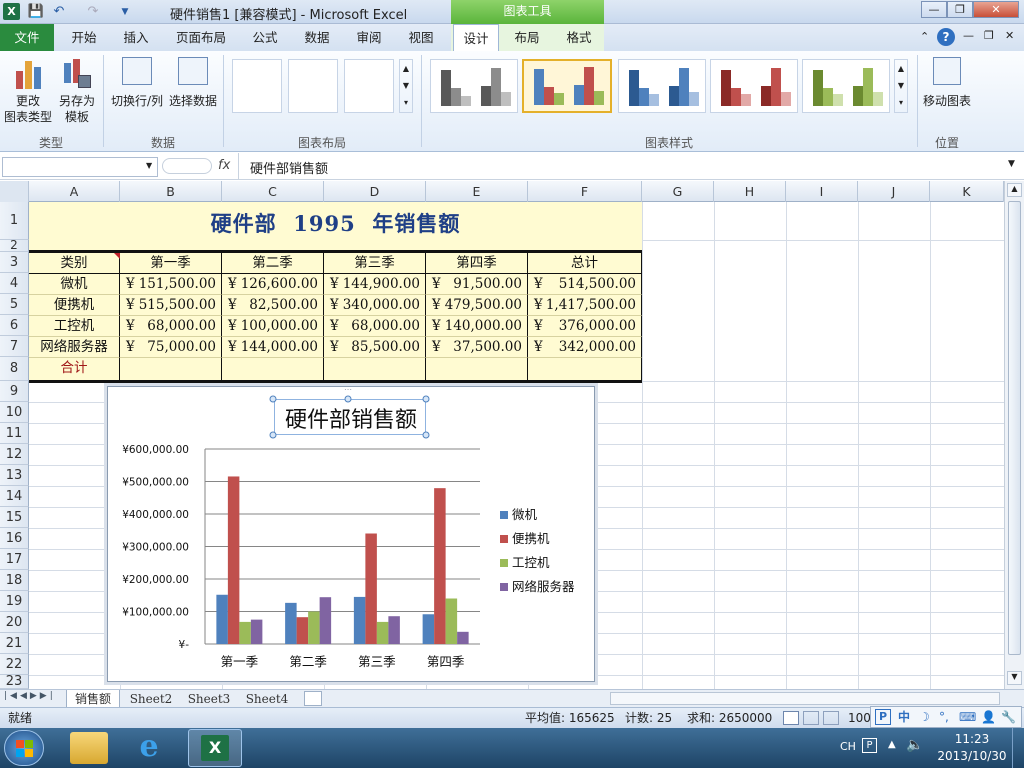  Describe the element at coordinates (273, 347) in the screenshot. I see `value-cell: ¥144,000.00` at that location.